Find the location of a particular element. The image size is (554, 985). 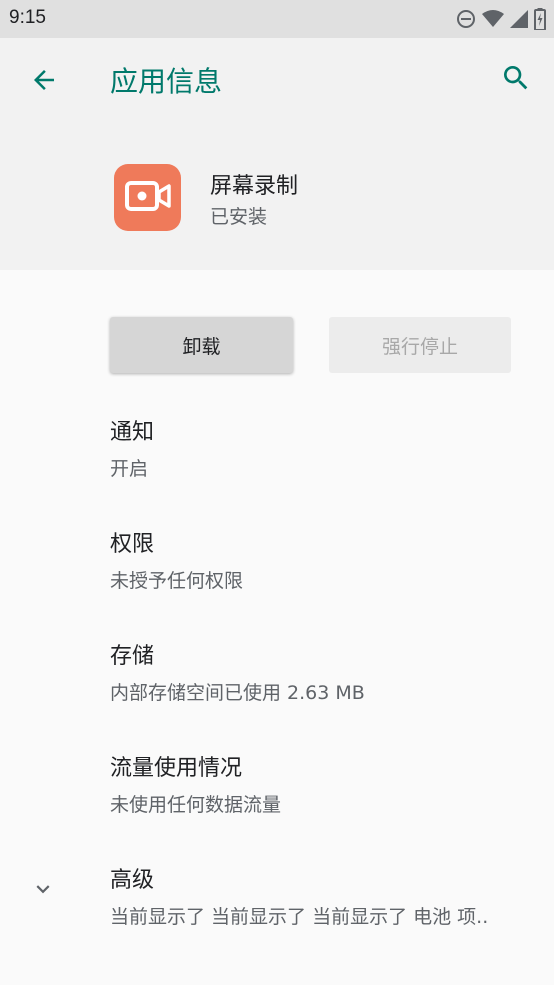

item-subtitle: 未授予任何权限 is located at coordinates (177, 581).